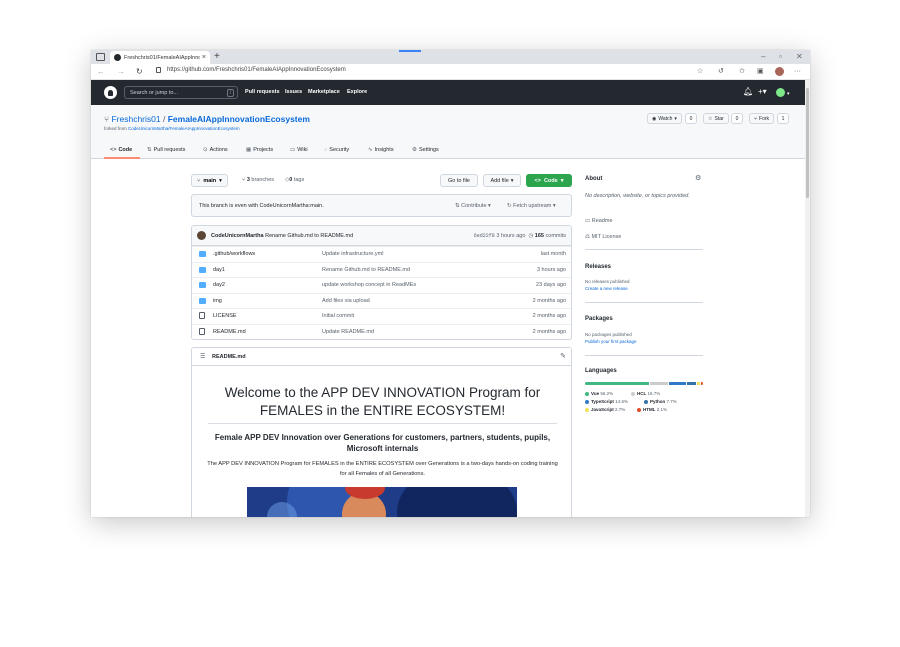 The width and height of the screenshot is (900, 647). I want to click on file-name: day2, so click(219, 285).